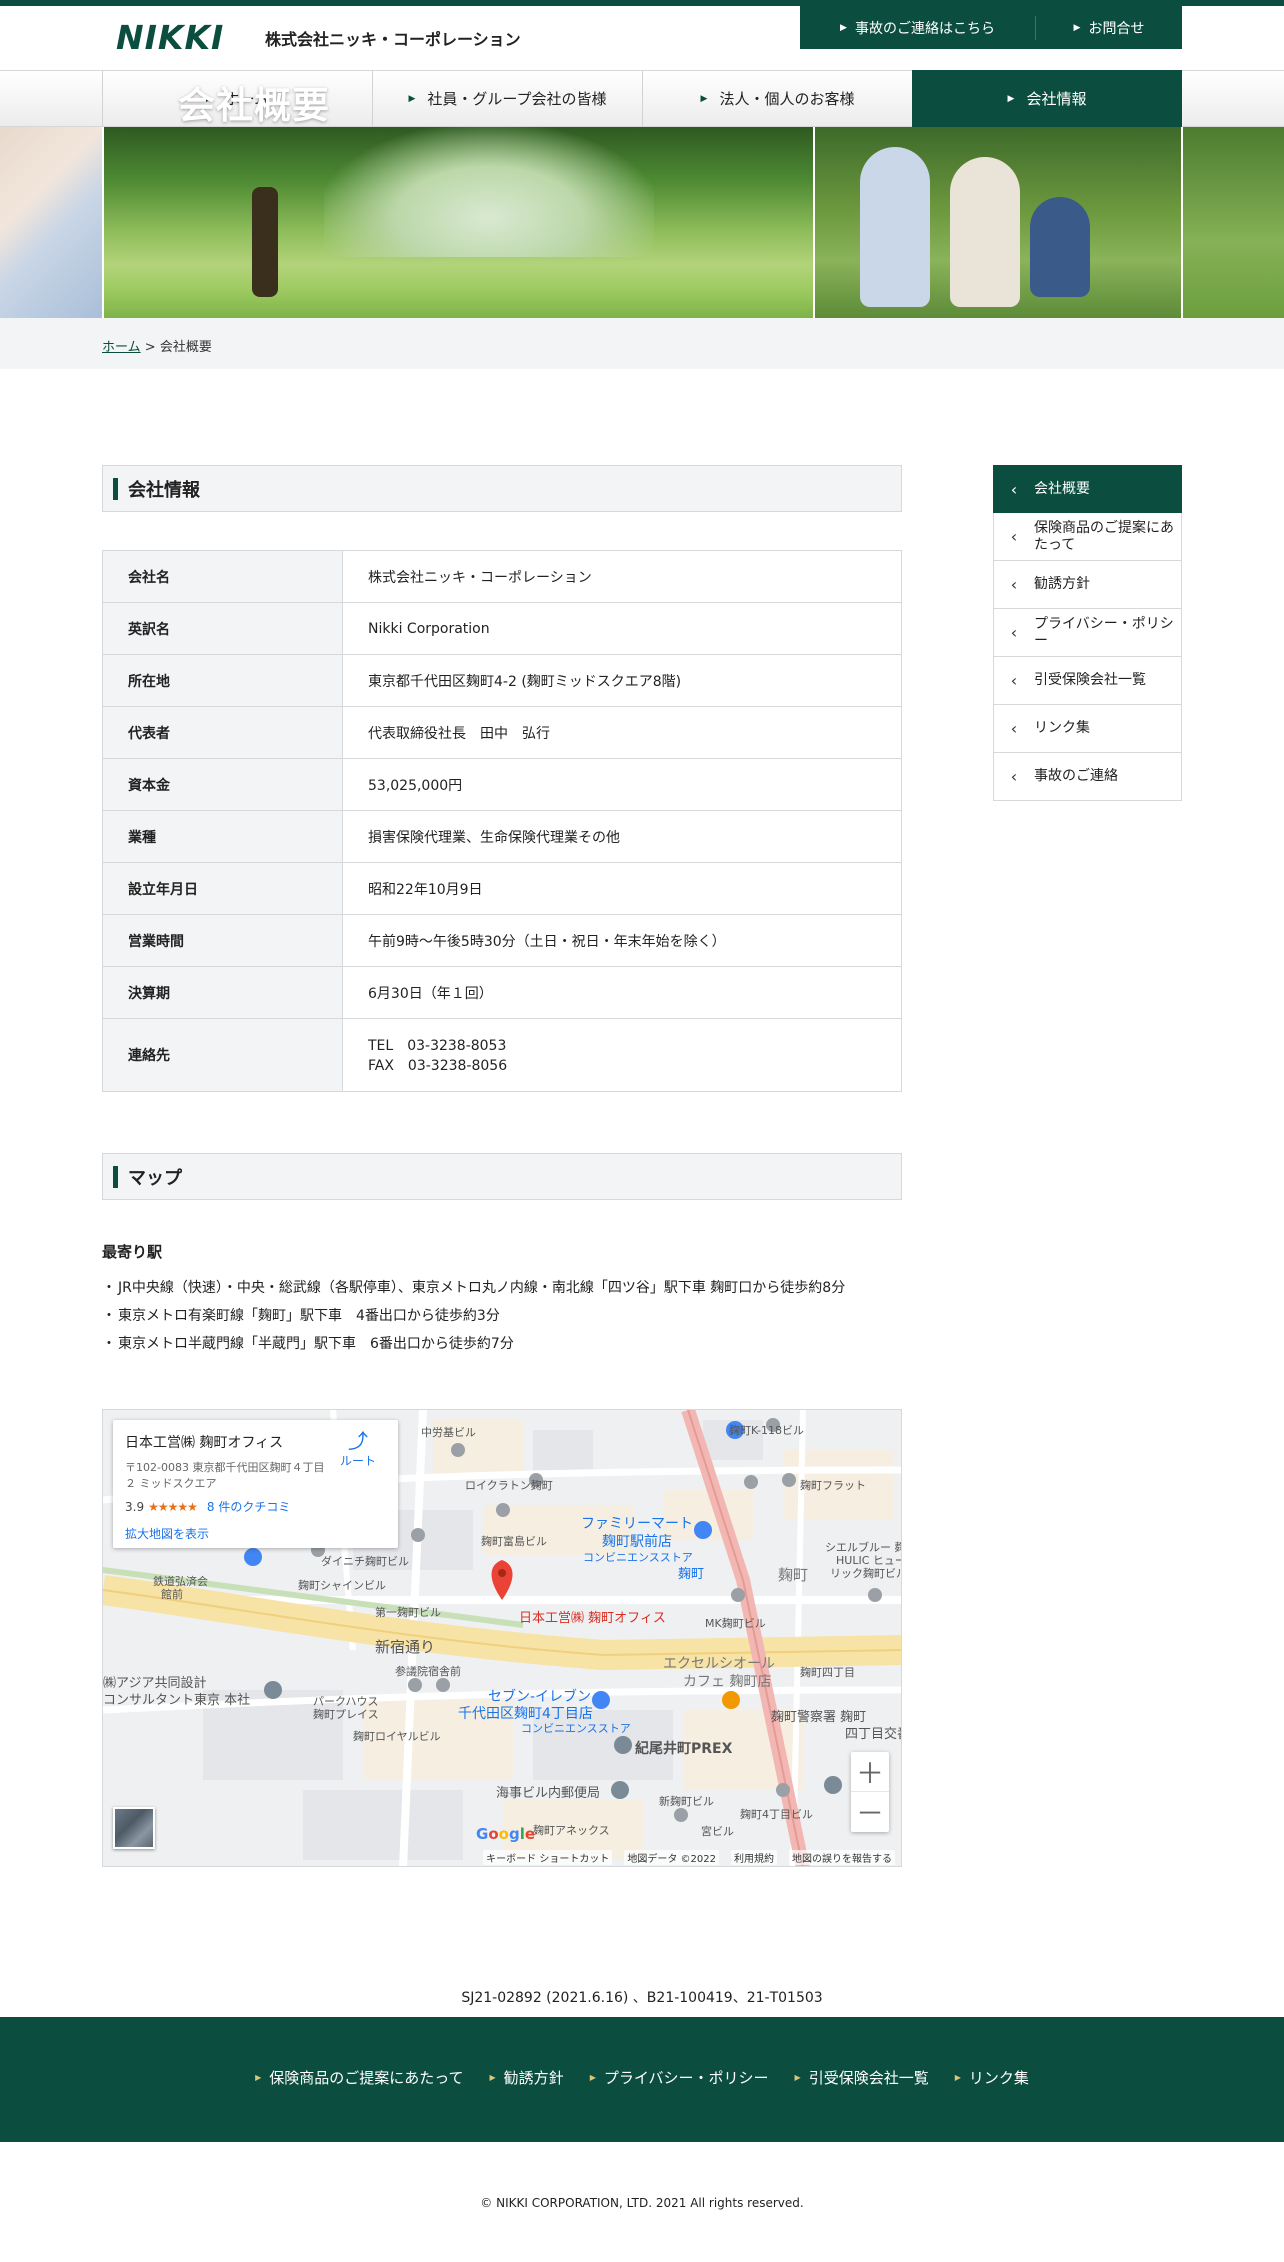 The width and height of the screenshot is (1284, 2262). Describe the element at coordinates (502, 1316) in the screenshot. I see `list-item: 東京メトロ有楽町線「麹町」駅下車 4番出口から徒歩約3分` at that location.